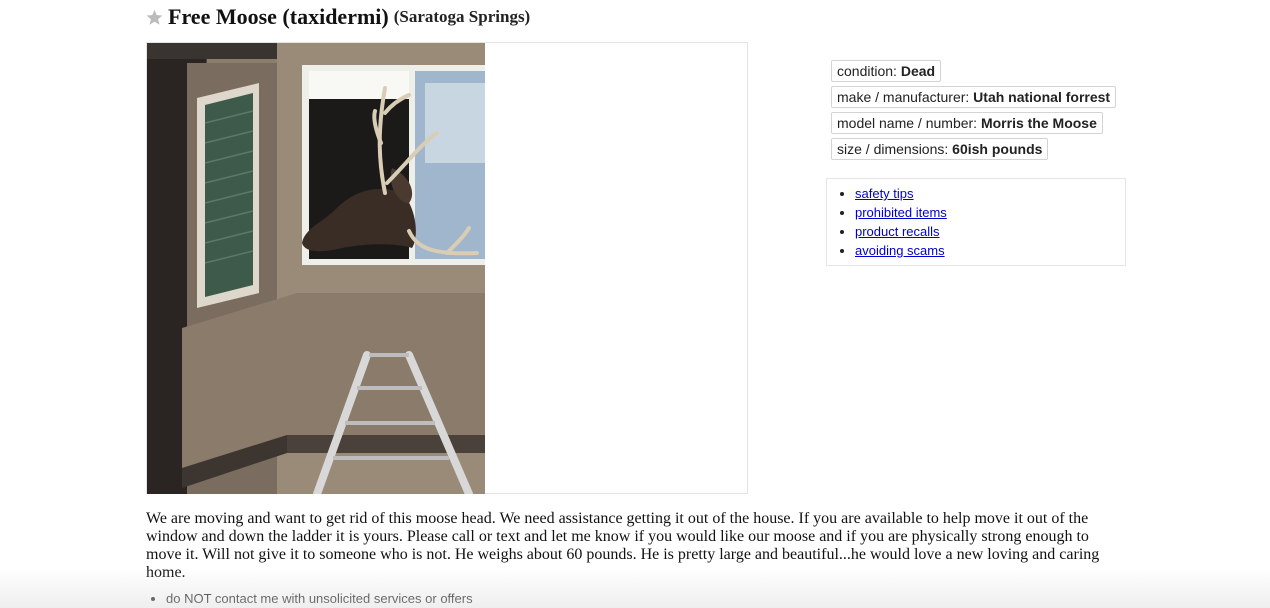 The image size is (1270, 608). Describe the element at coordinates (990, 214) in the screenshot. I see `list-item: prohibited items` at that location.